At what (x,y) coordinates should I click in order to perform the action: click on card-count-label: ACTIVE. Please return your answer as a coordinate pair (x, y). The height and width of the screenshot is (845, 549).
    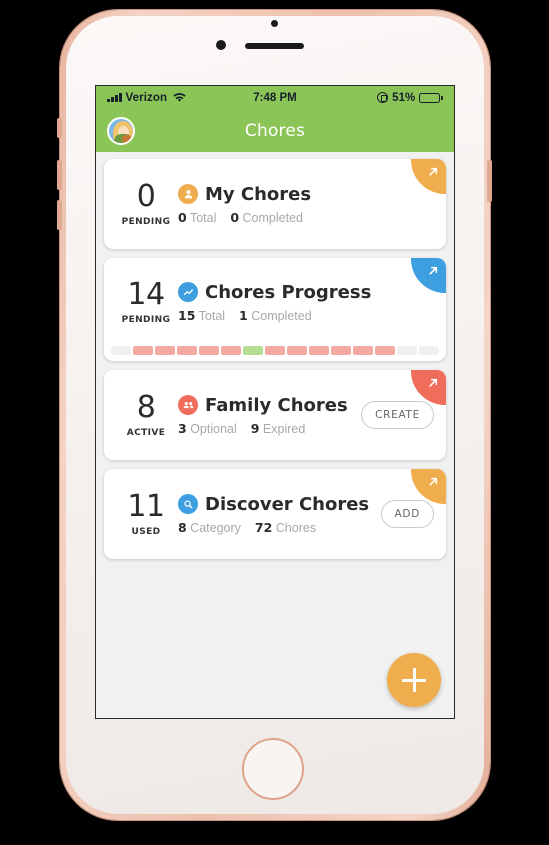
    Looking at the image, I should click on (146, 432).